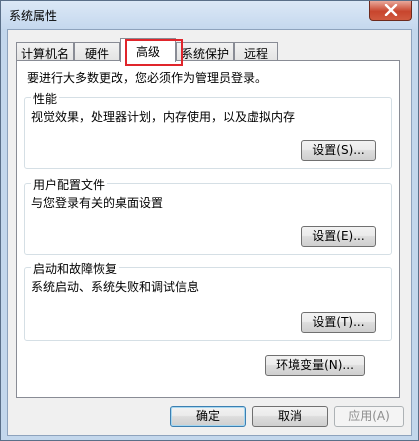  Describe the element at coordinates (33, 16) in the screenshot. I see `window-title: 系统属性` at that location.